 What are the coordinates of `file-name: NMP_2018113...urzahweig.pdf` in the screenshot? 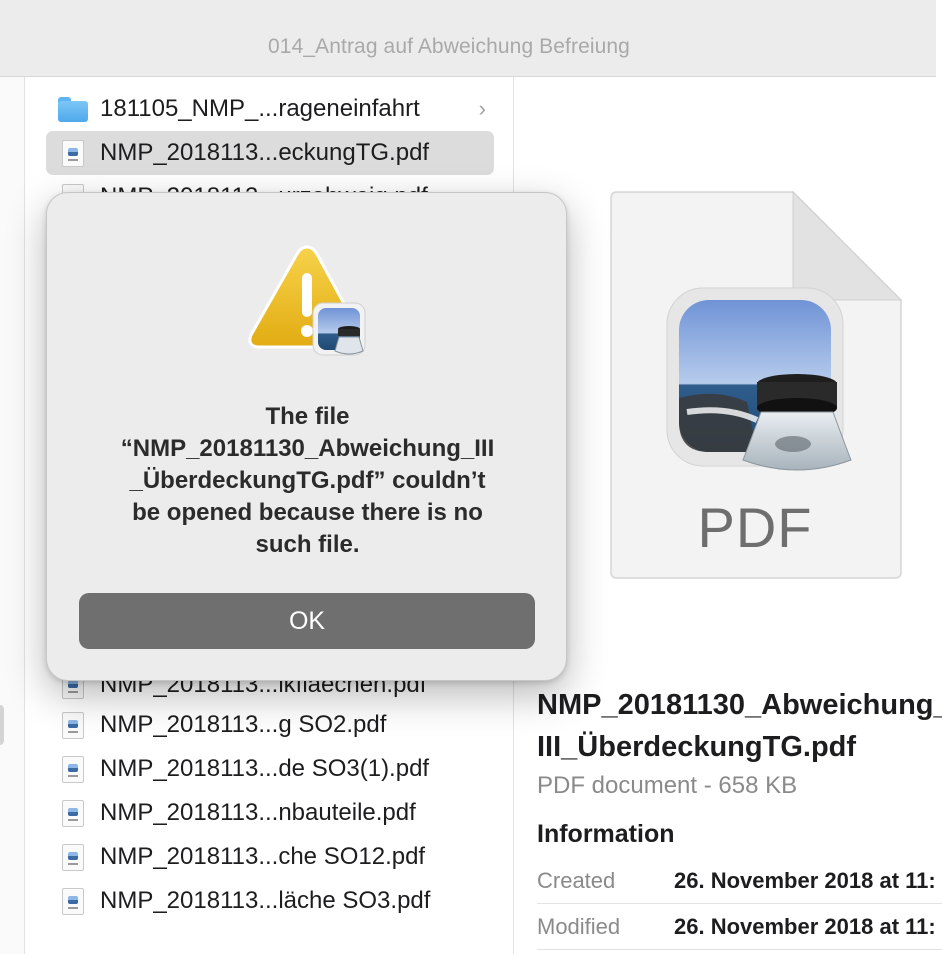 It's located at (264, 184).